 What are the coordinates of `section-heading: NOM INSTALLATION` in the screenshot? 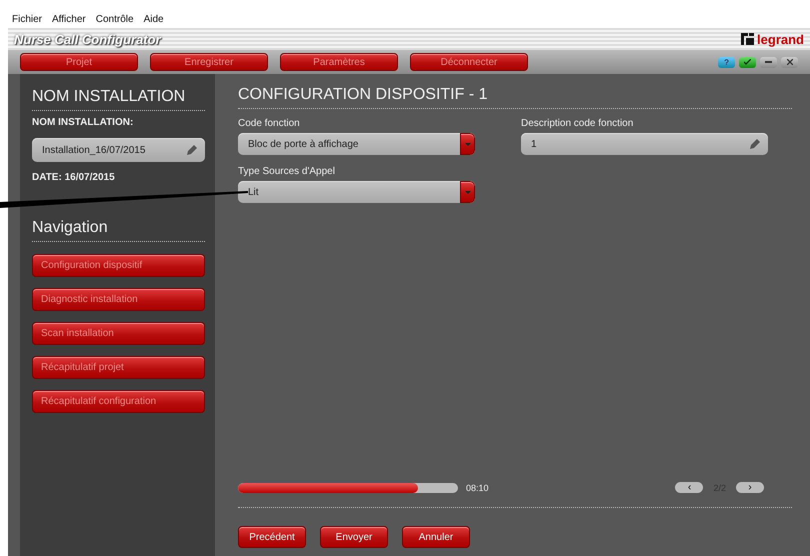 It's located at (109, 97).